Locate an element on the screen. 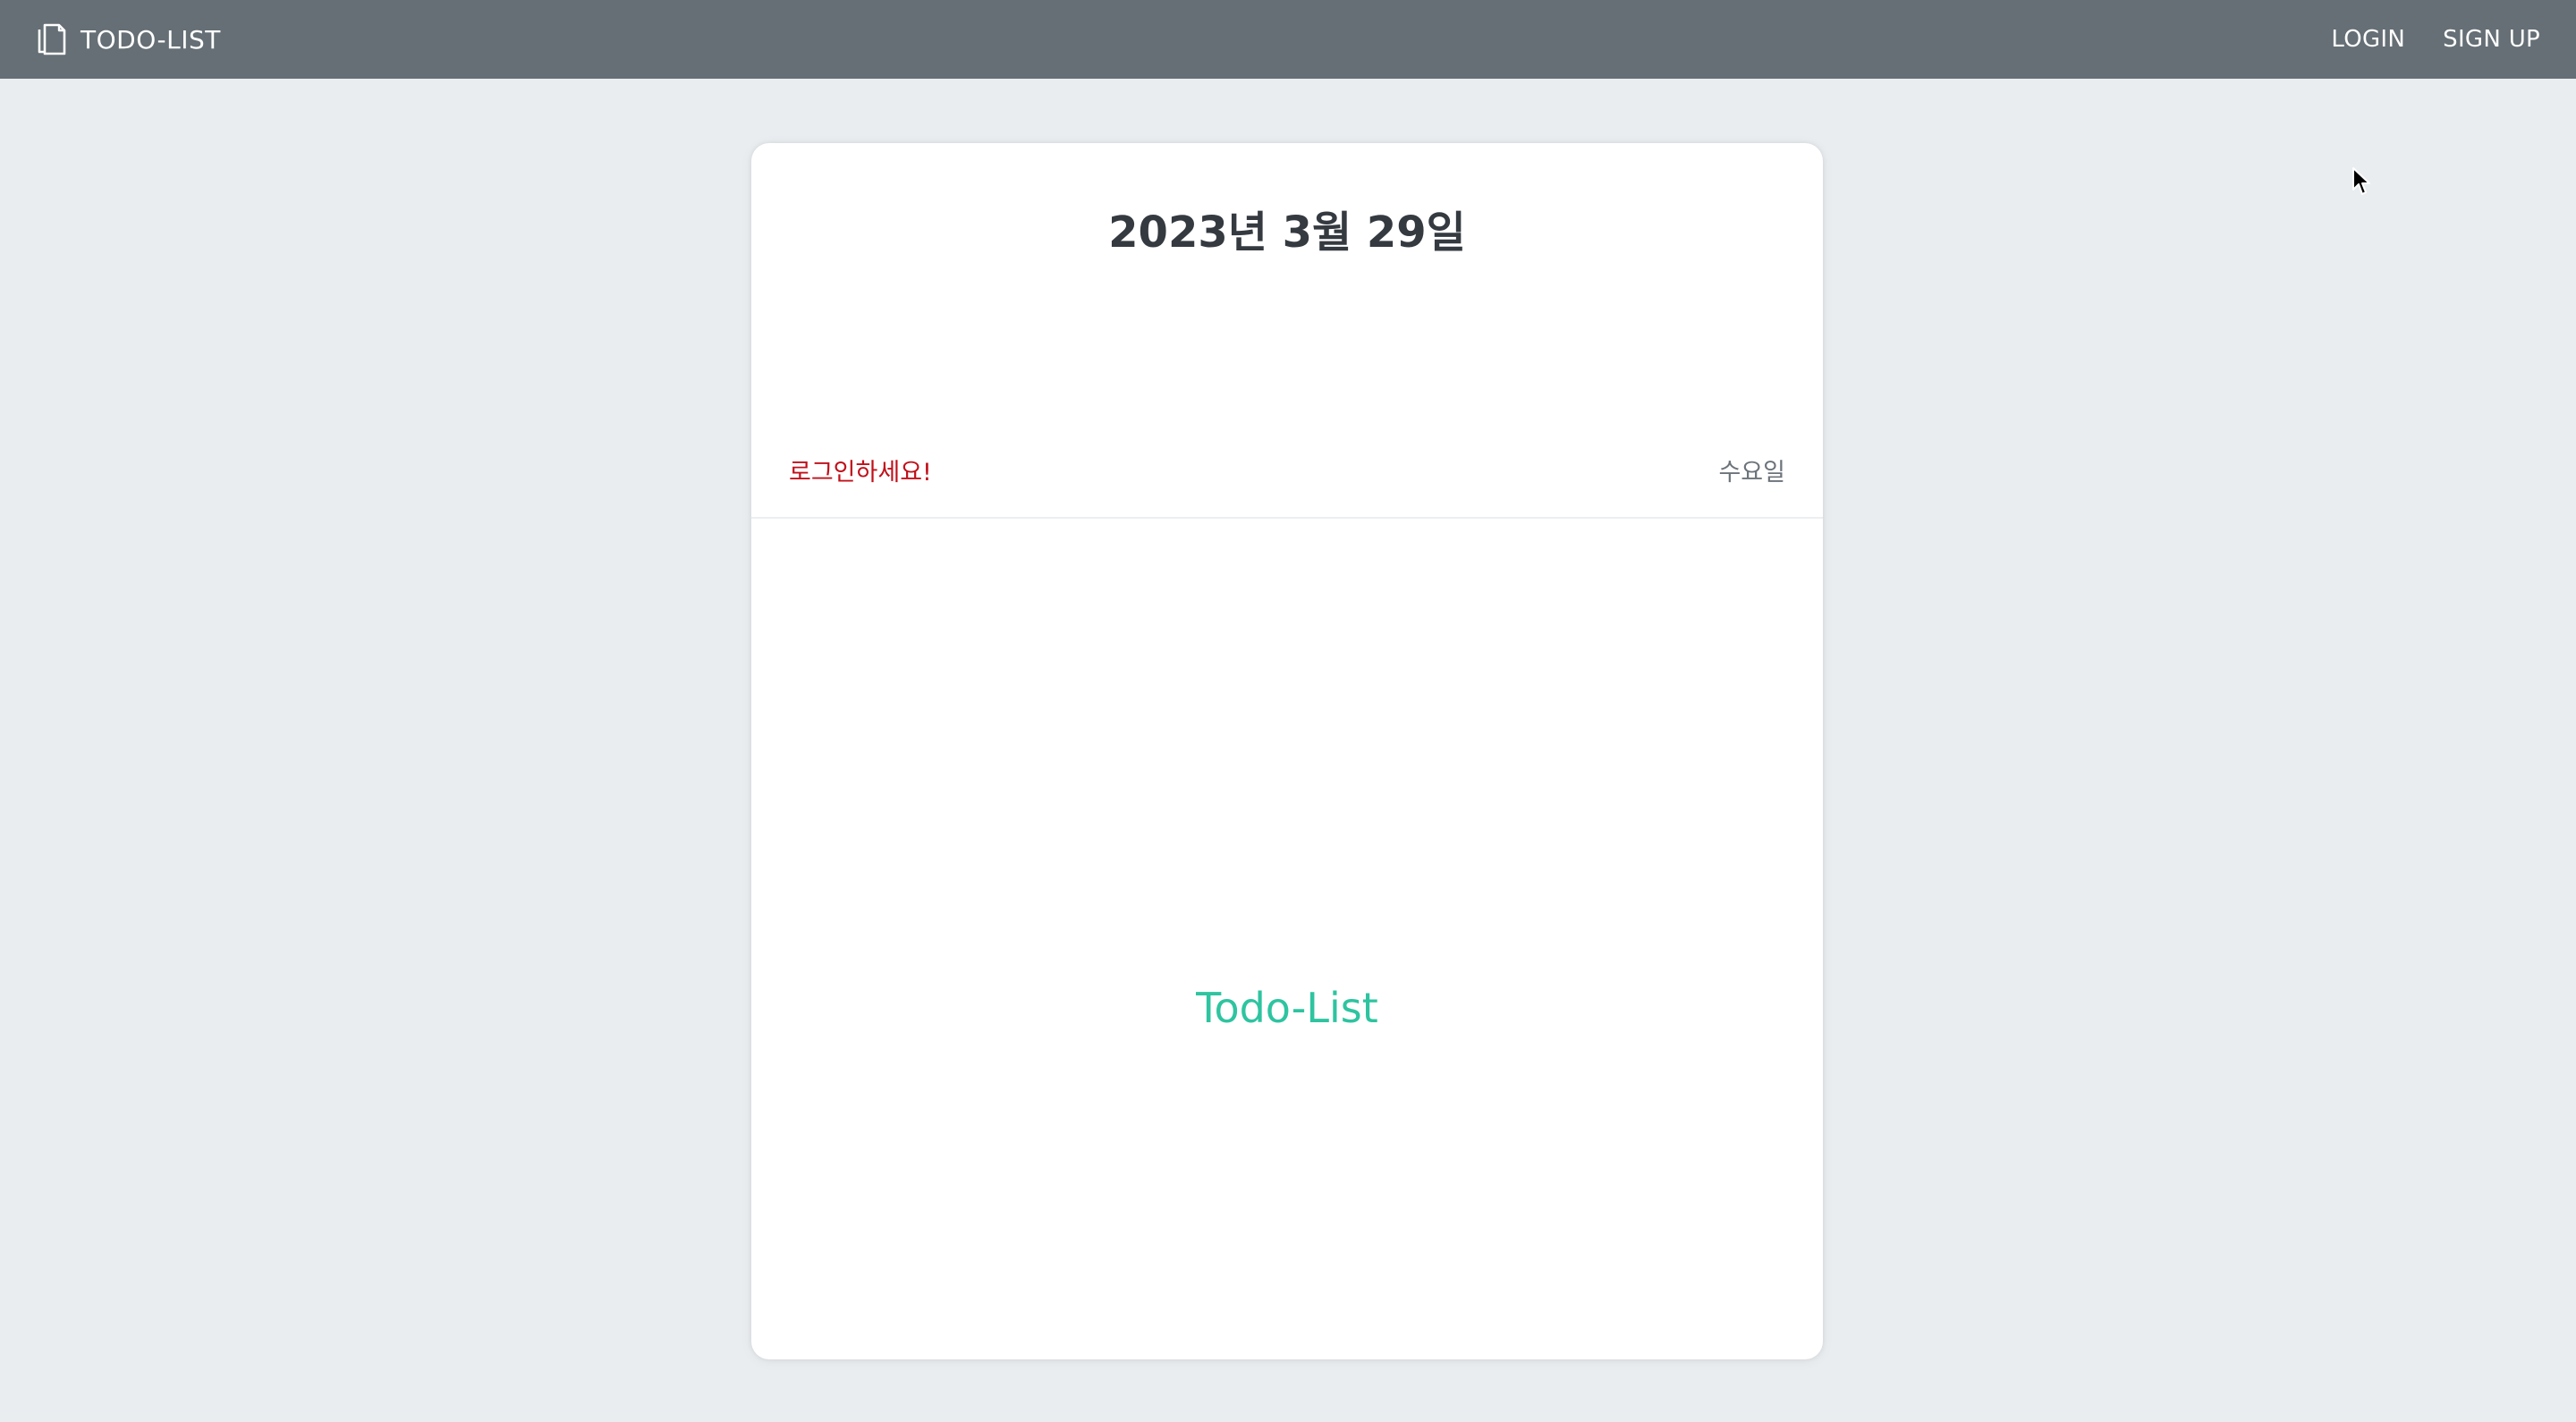 This screenshot has height=1422, width=2576. signup-link: SIGN UP is located at coordinates (2491, 39).